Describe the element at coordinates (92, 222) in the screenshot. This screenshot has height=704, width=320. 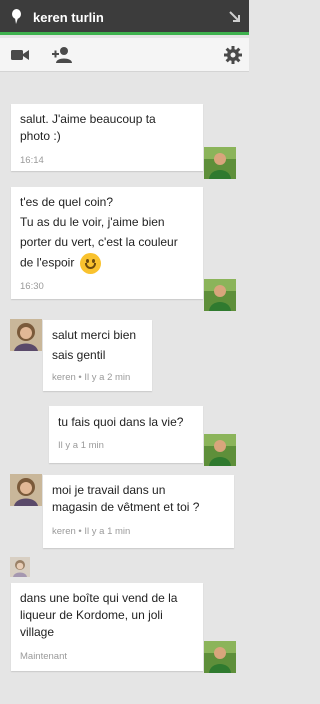
I see `message-text: Tu as du le voir, j'aime bien` at that location.